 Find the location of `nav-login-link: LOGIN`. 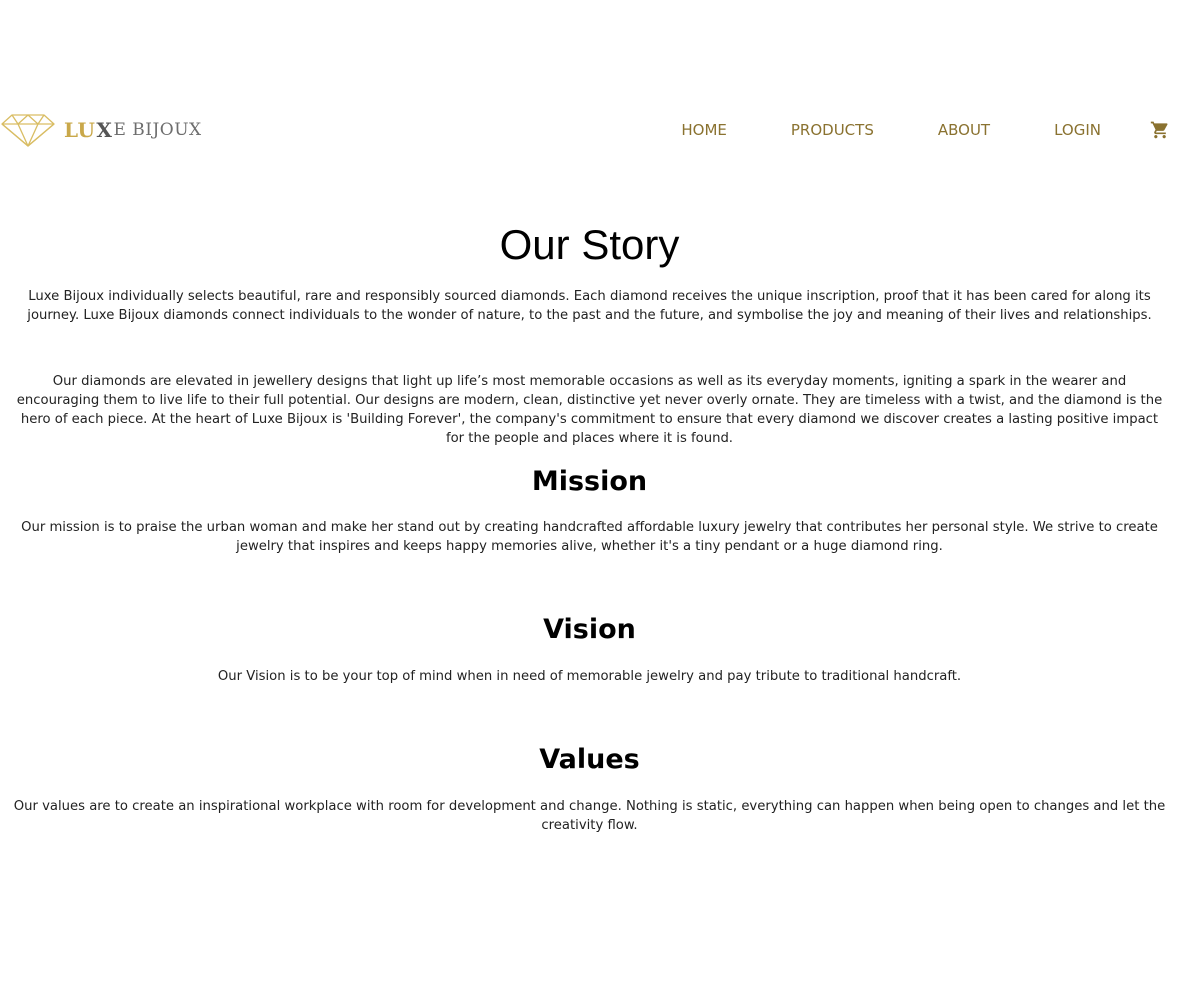

nav-login-link: LOGIN is located at coordinates (1077, 130).